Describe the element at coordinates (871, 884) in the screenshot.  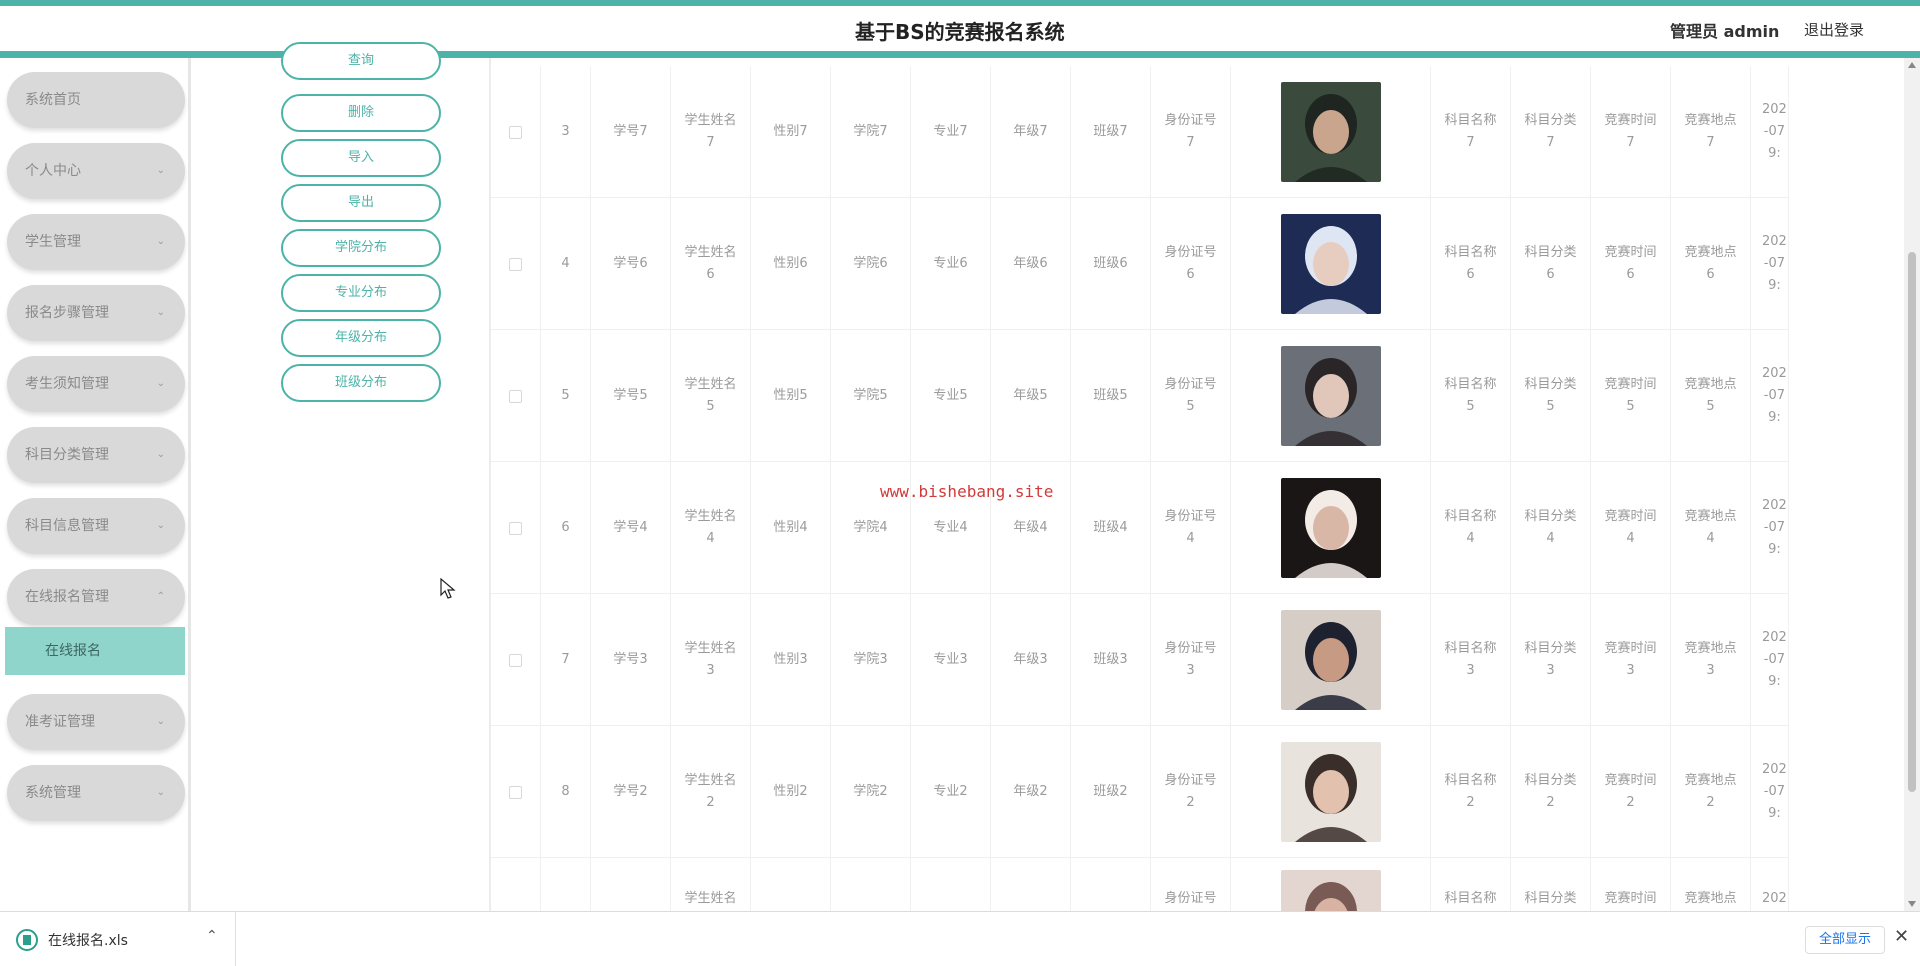
I see `cell-college` at that location.